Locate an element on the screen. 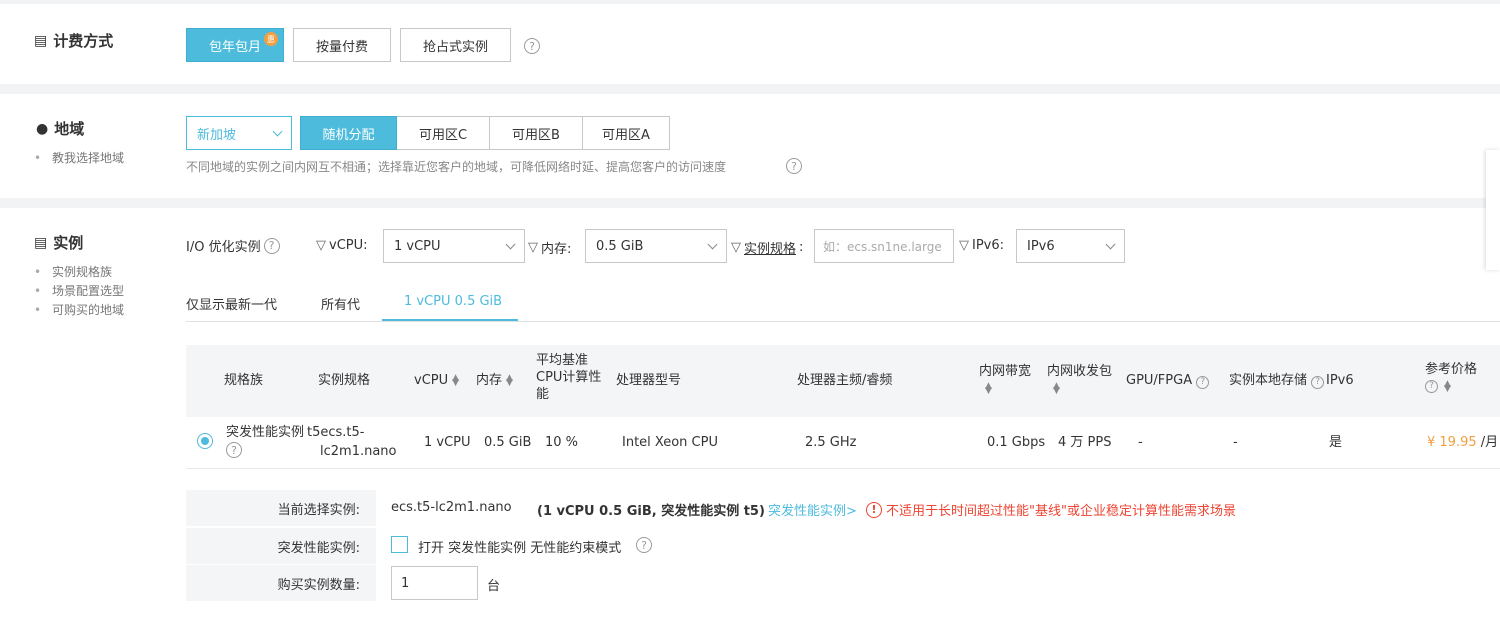 Image resolution: width=1500 pixels, height=621 pixels. gpu-help-icon: ? is located at coordinates (1203, 382).